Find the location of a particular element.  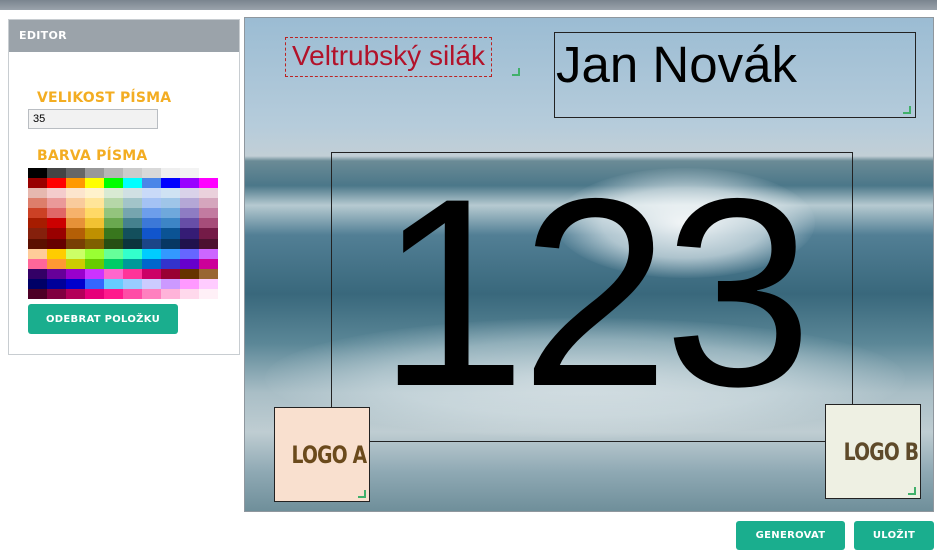

color-palette is located at coordinates (123, 233).